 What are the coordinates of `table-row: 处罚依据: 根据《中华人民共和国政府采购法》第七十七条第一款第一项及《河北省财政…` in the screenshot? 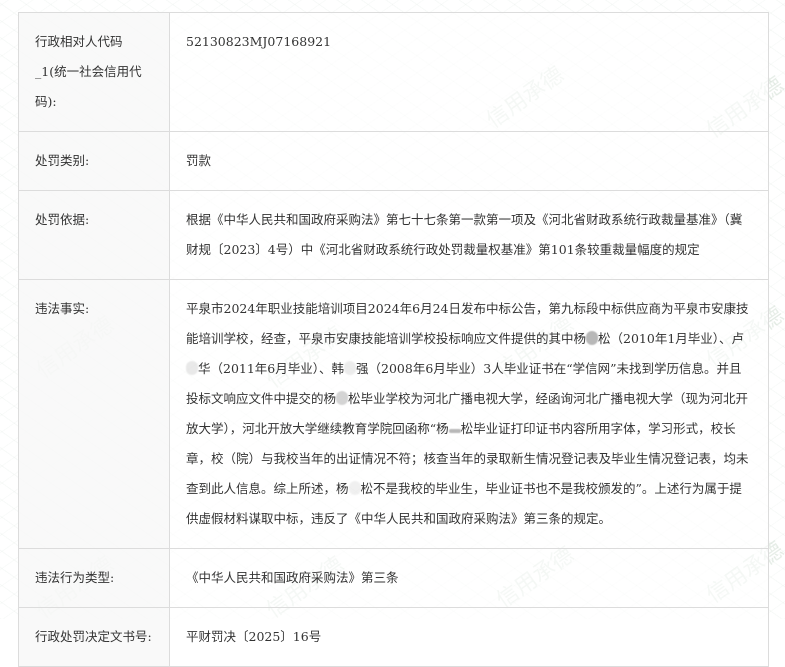 It's located at (393, 235).